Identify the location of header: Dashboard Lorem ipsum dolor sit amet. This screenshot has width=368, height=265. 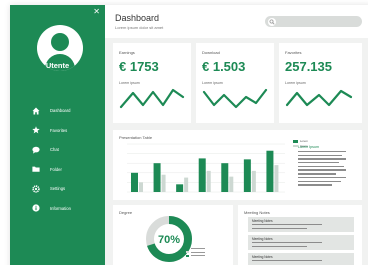
(236, 21).